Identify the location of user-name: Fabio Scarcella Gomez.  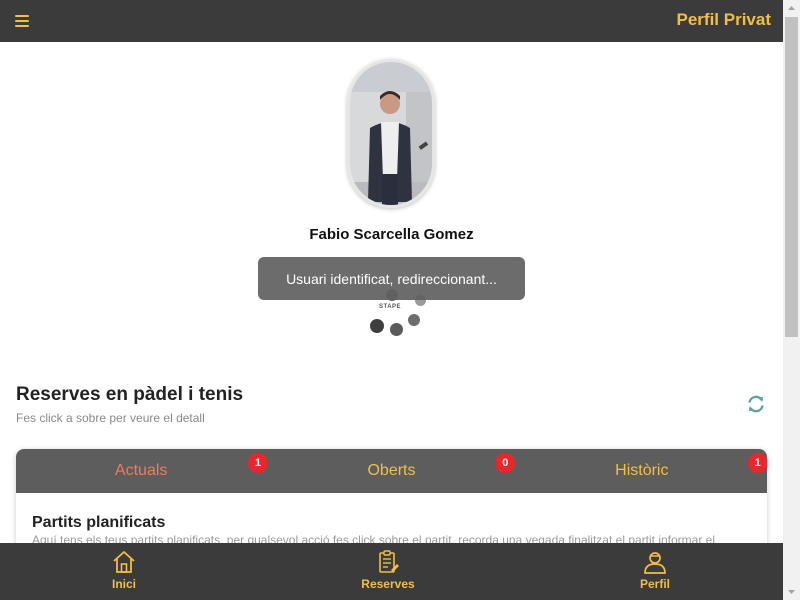
(391, 234).